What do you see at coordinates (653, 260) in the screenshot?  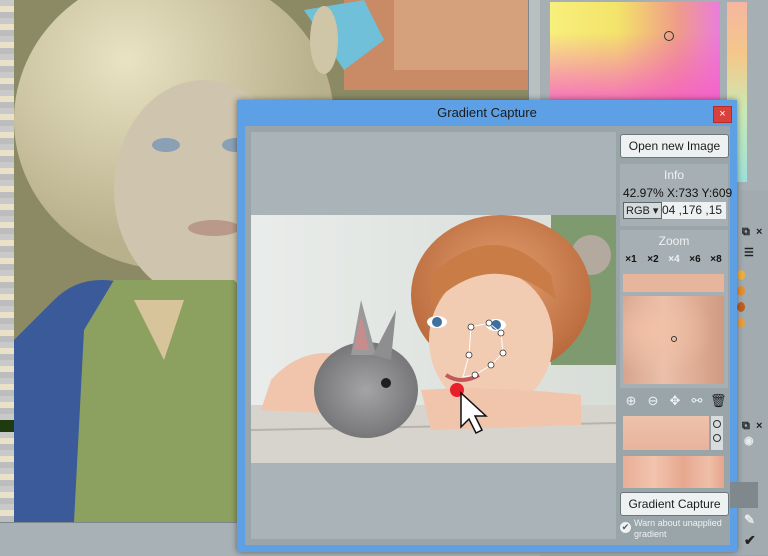 I see `zoom-x2-button: ×2` at bounding box center [653, 260].